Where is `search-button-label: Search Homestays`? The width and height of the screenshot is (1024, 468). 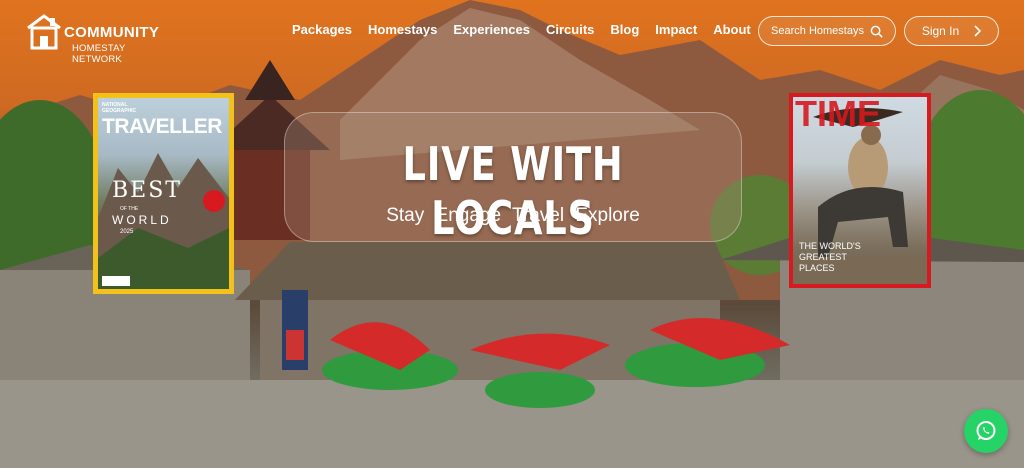 search-button-label: Search Homestays is located at coordinates (817, 31).